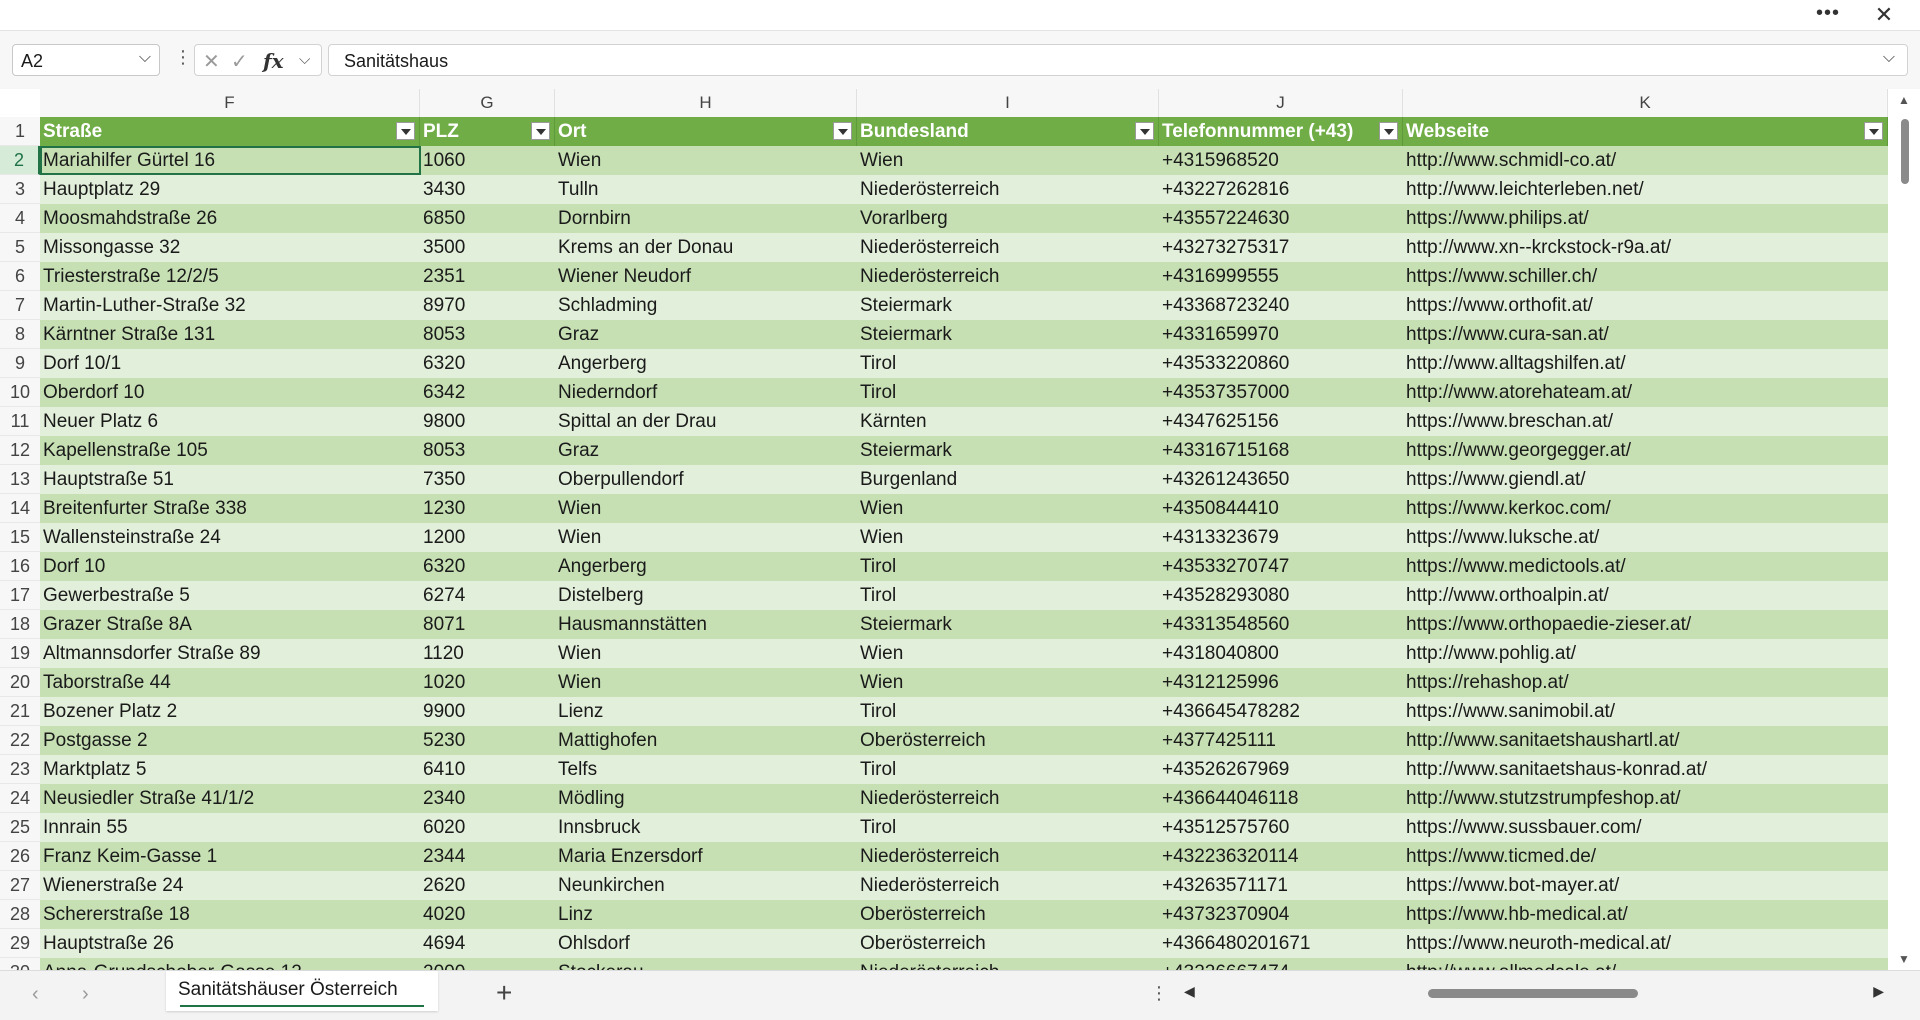 This screenshot has height=1020, width=1920. I want to click on row-header: 28, so click(20, 914).